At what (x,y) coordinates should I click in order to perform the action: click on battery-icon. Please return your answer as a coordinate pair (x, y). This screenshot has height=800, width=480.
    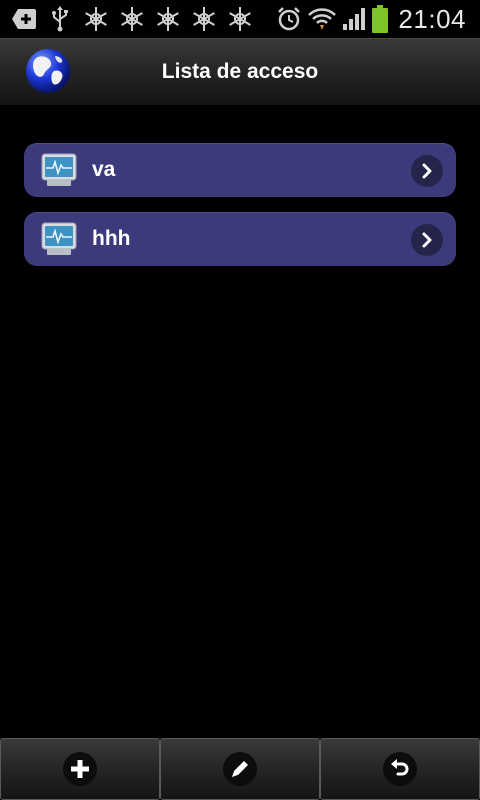
    Looking at the image, I should click on (380, 19).